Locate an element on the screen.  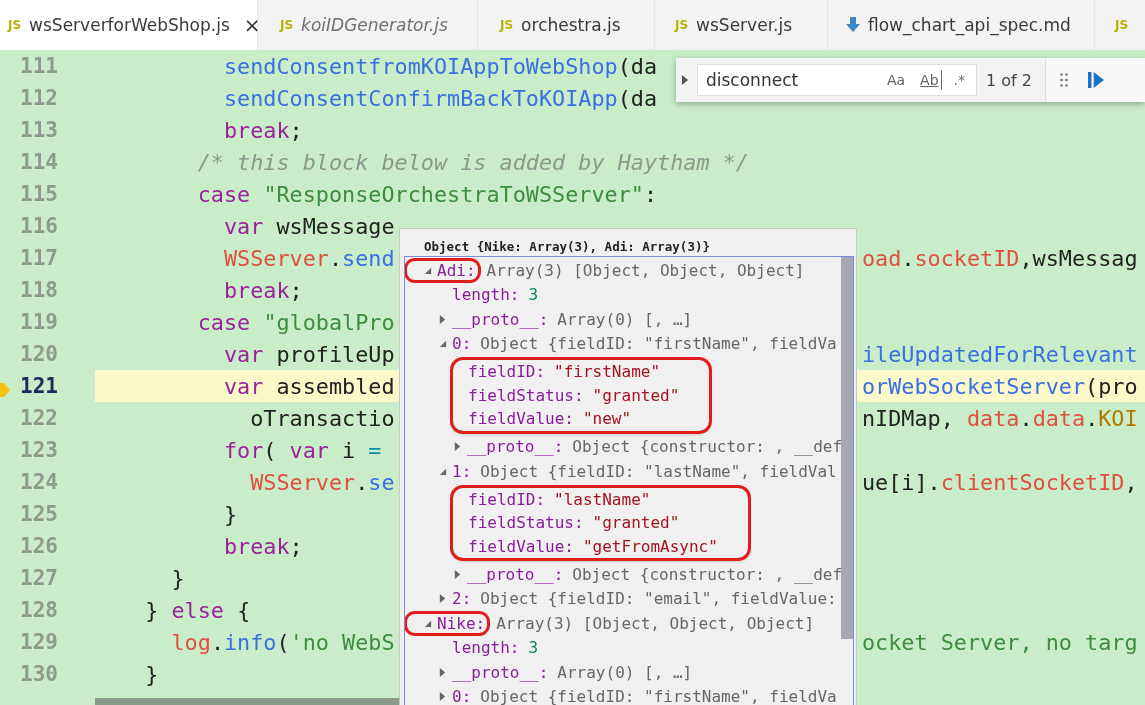
code-token: sendConsentConfirmBackToKOIApp is located at coordinates (421, 98).